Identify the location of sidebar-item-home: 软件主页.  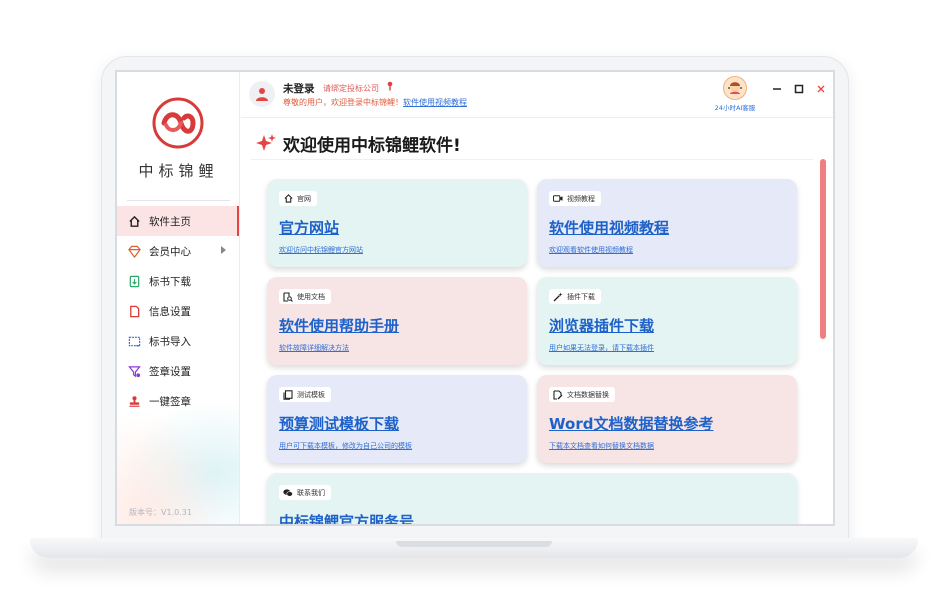
(178, 221).